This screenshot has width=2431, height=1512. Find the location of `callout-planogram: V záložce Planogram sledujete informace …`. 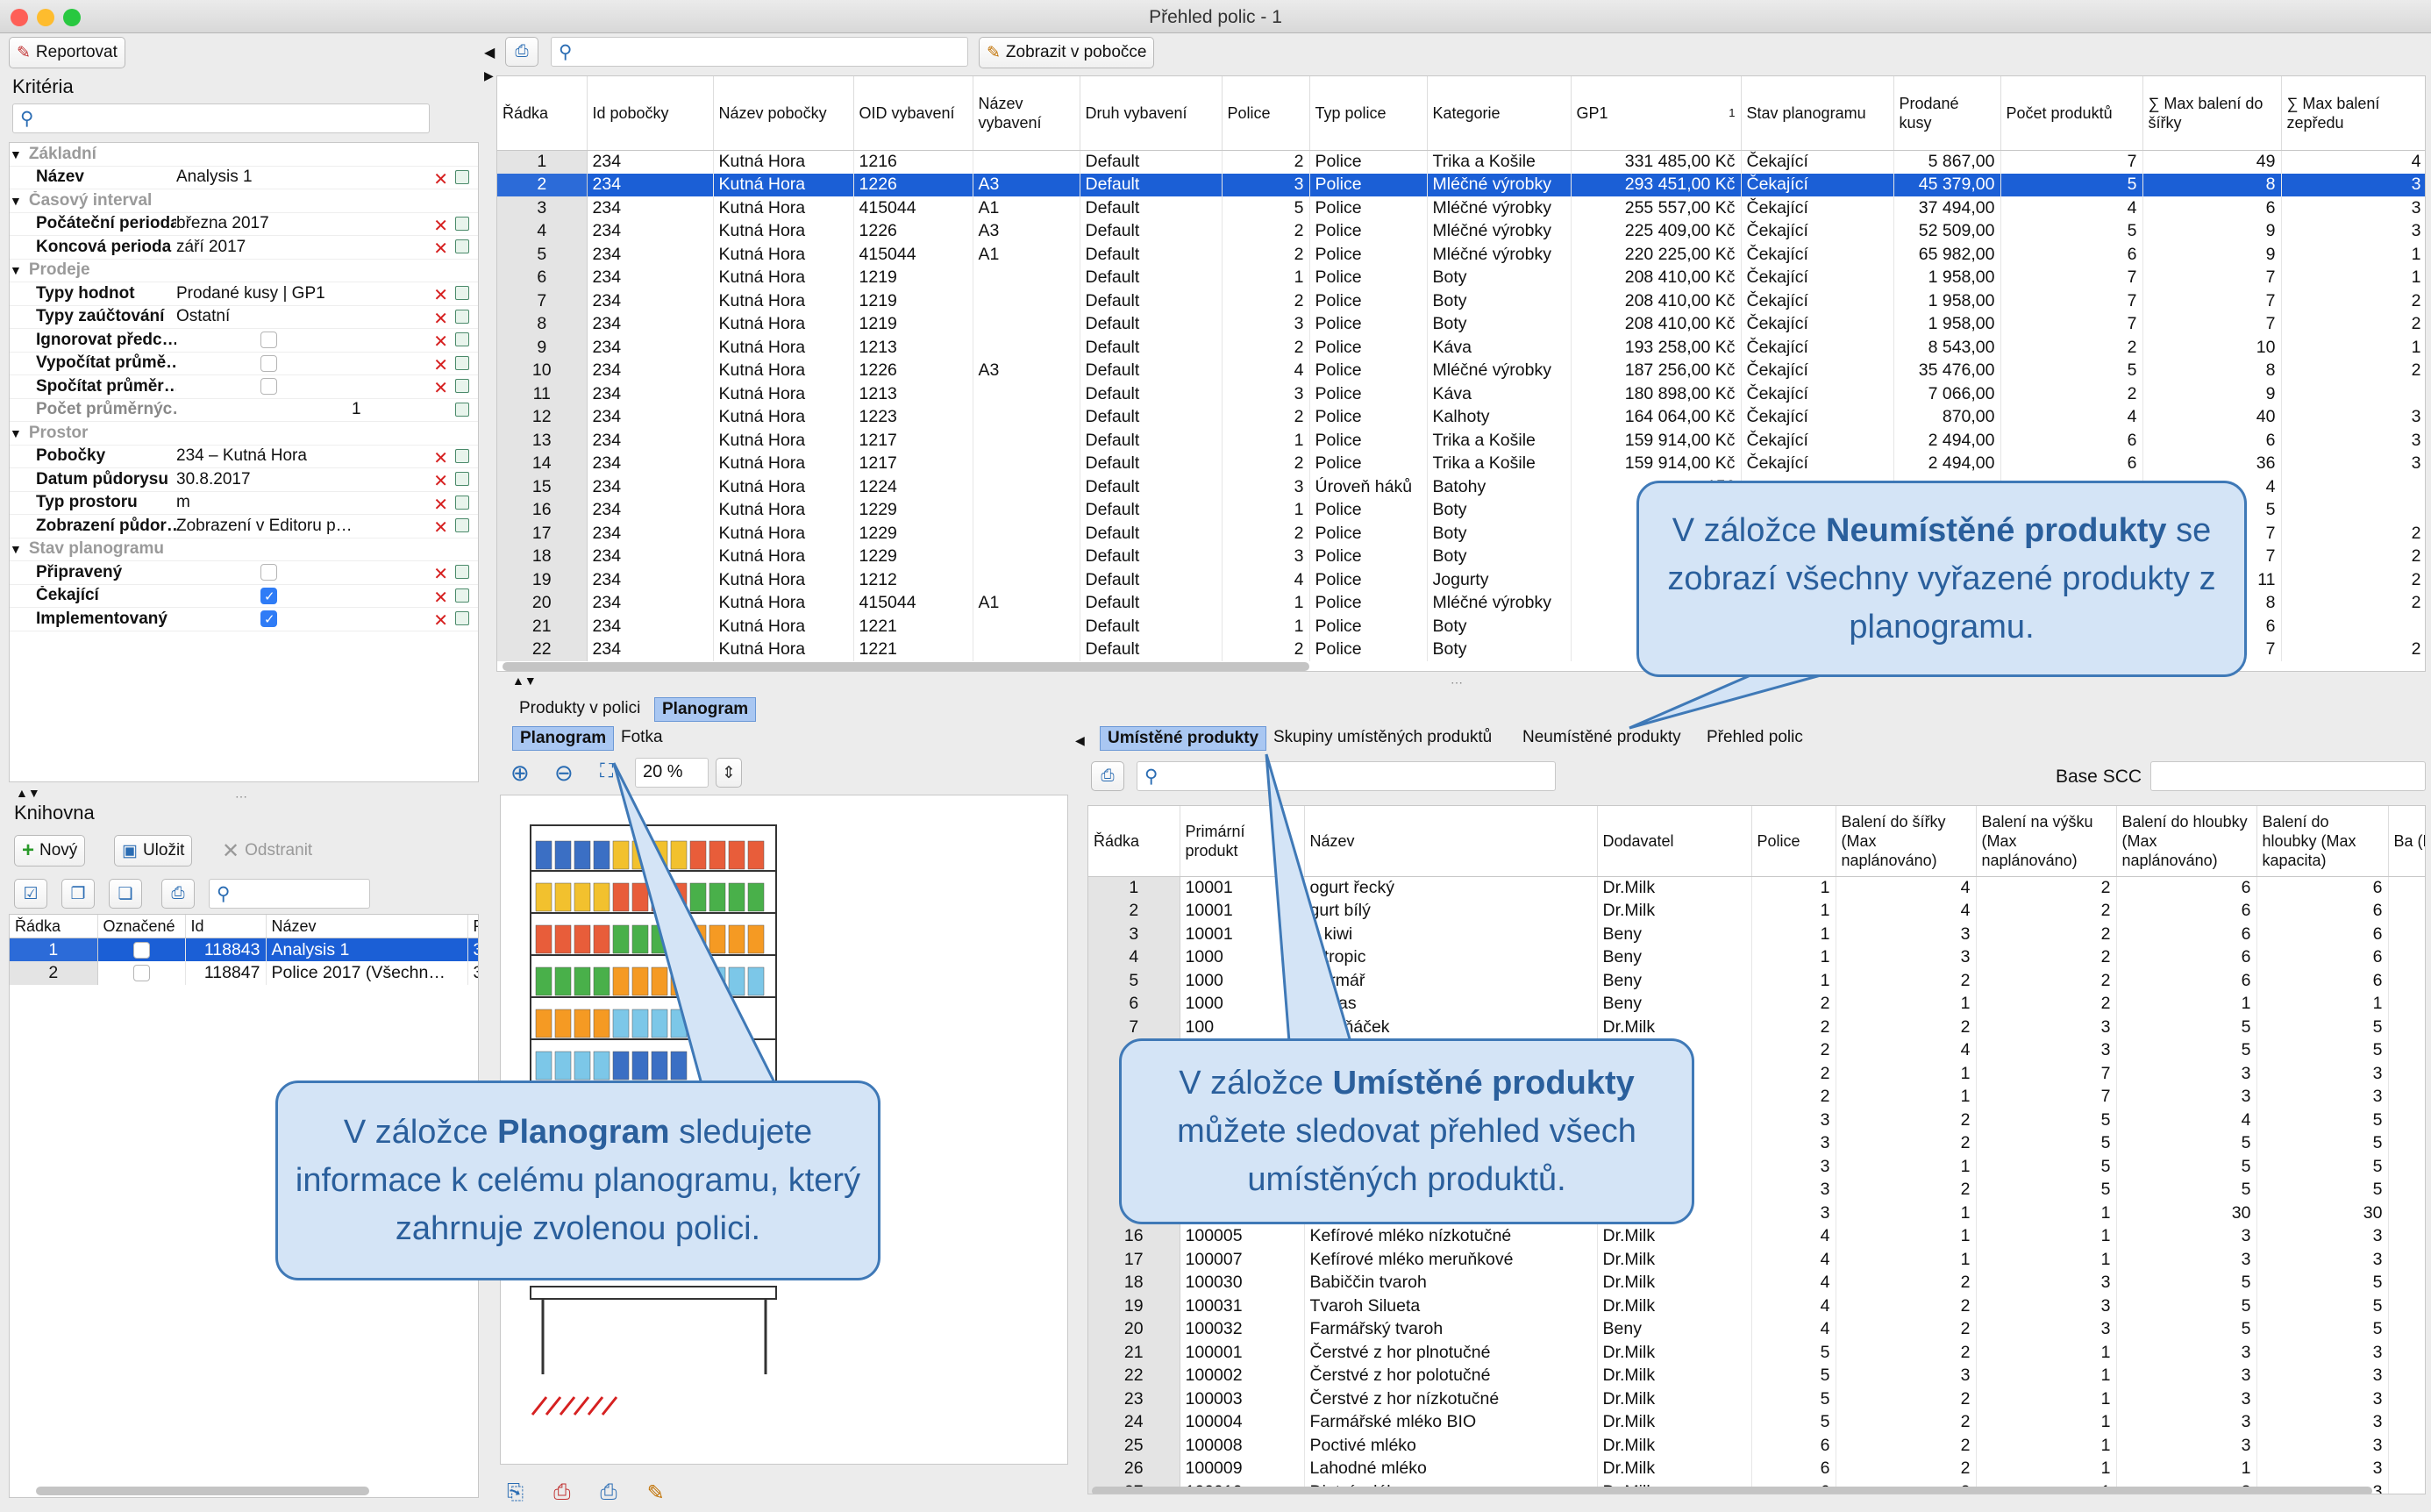

callout-planogram: V záložce Planogram sledujete informace … is located at coordinates (577, 1180).